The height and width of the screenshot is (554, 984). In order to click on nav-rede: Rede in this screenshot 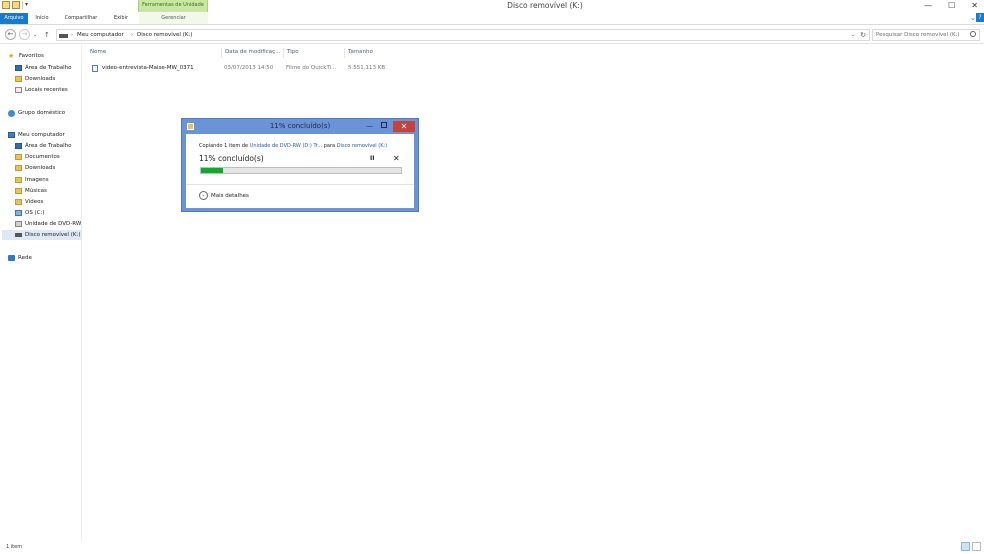, I will do `click(20, 258)`.